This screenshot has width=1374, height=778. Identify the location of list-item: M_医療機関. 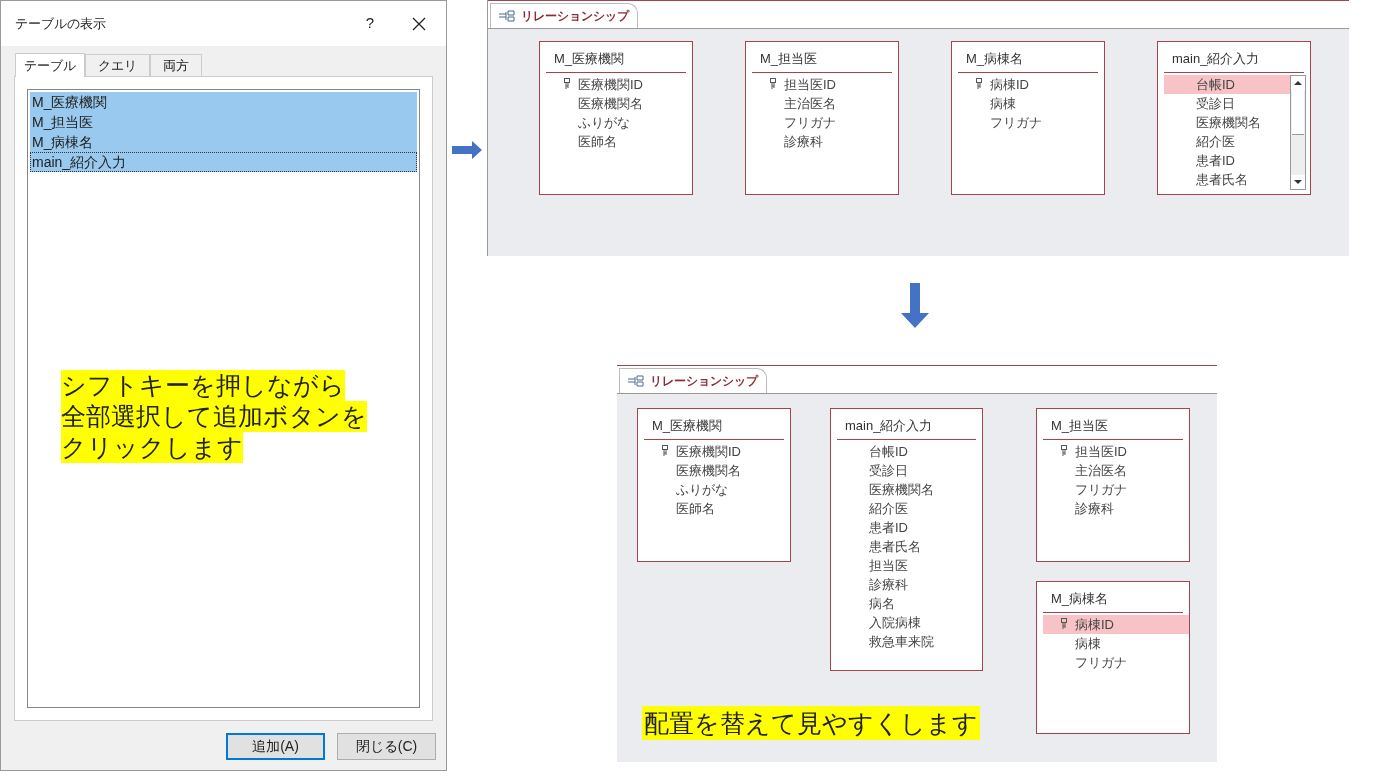
(223, 102).